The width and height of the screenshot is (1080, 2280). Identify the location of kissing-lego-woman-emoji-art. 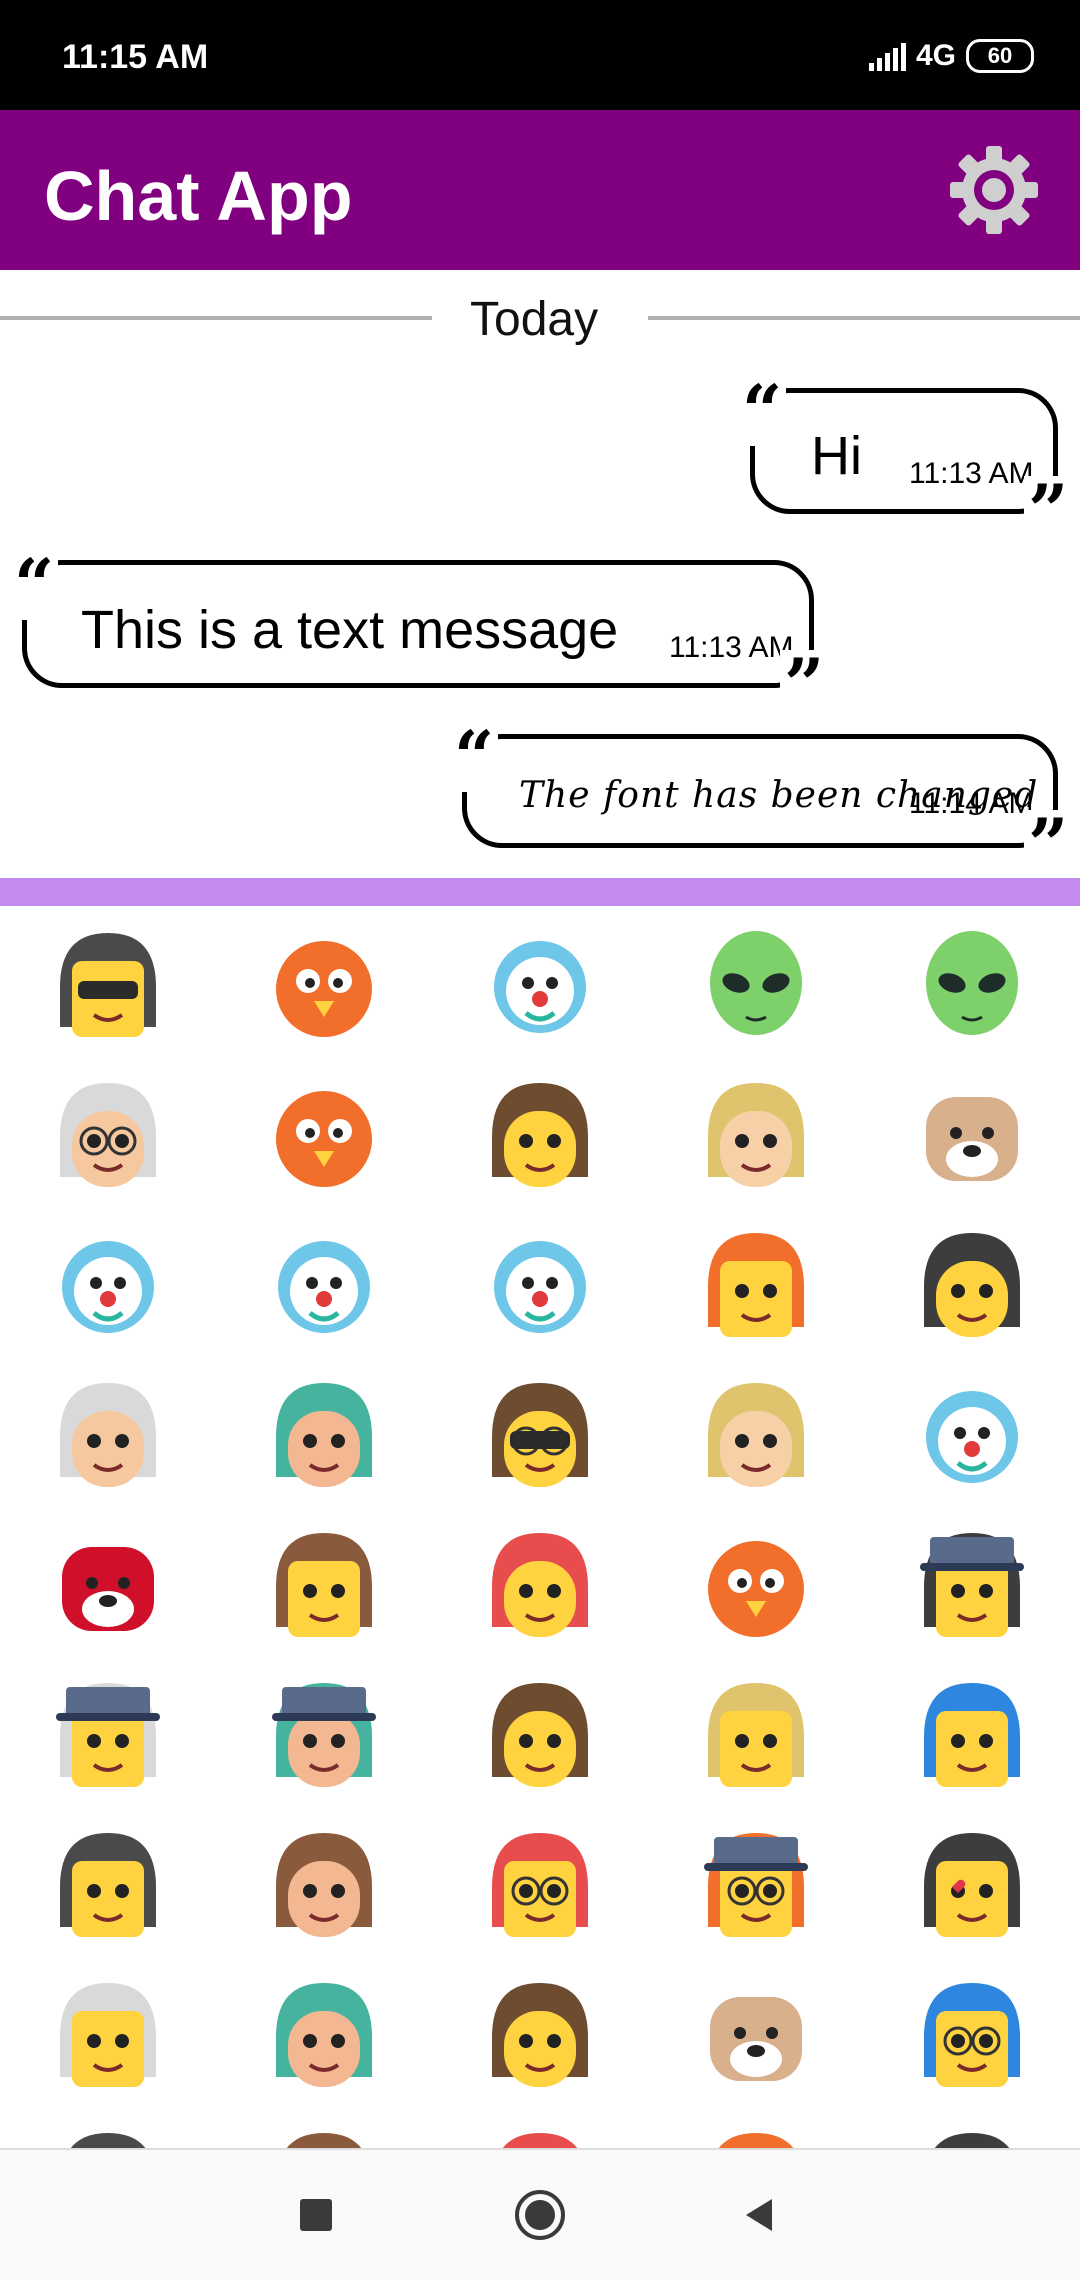
(108, 2035).